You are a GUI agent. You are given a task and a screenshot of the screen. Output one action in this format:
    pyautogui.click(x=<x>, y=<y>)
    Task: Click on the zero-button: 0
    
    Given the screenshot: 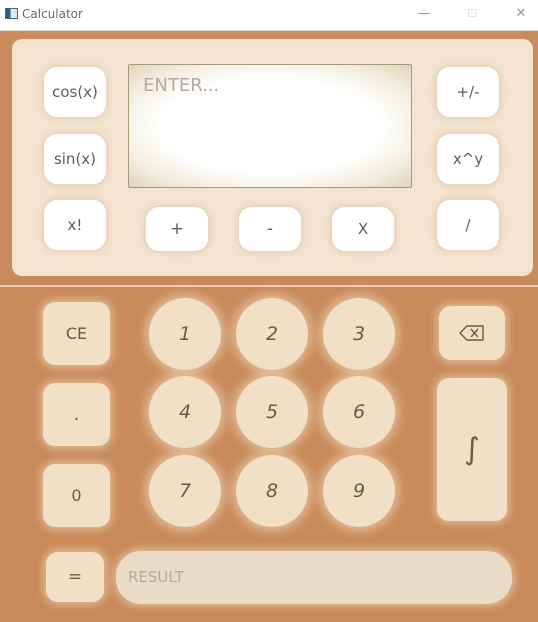 What is the action you would take?
    pyautogui.click(x=76, y=495)
    